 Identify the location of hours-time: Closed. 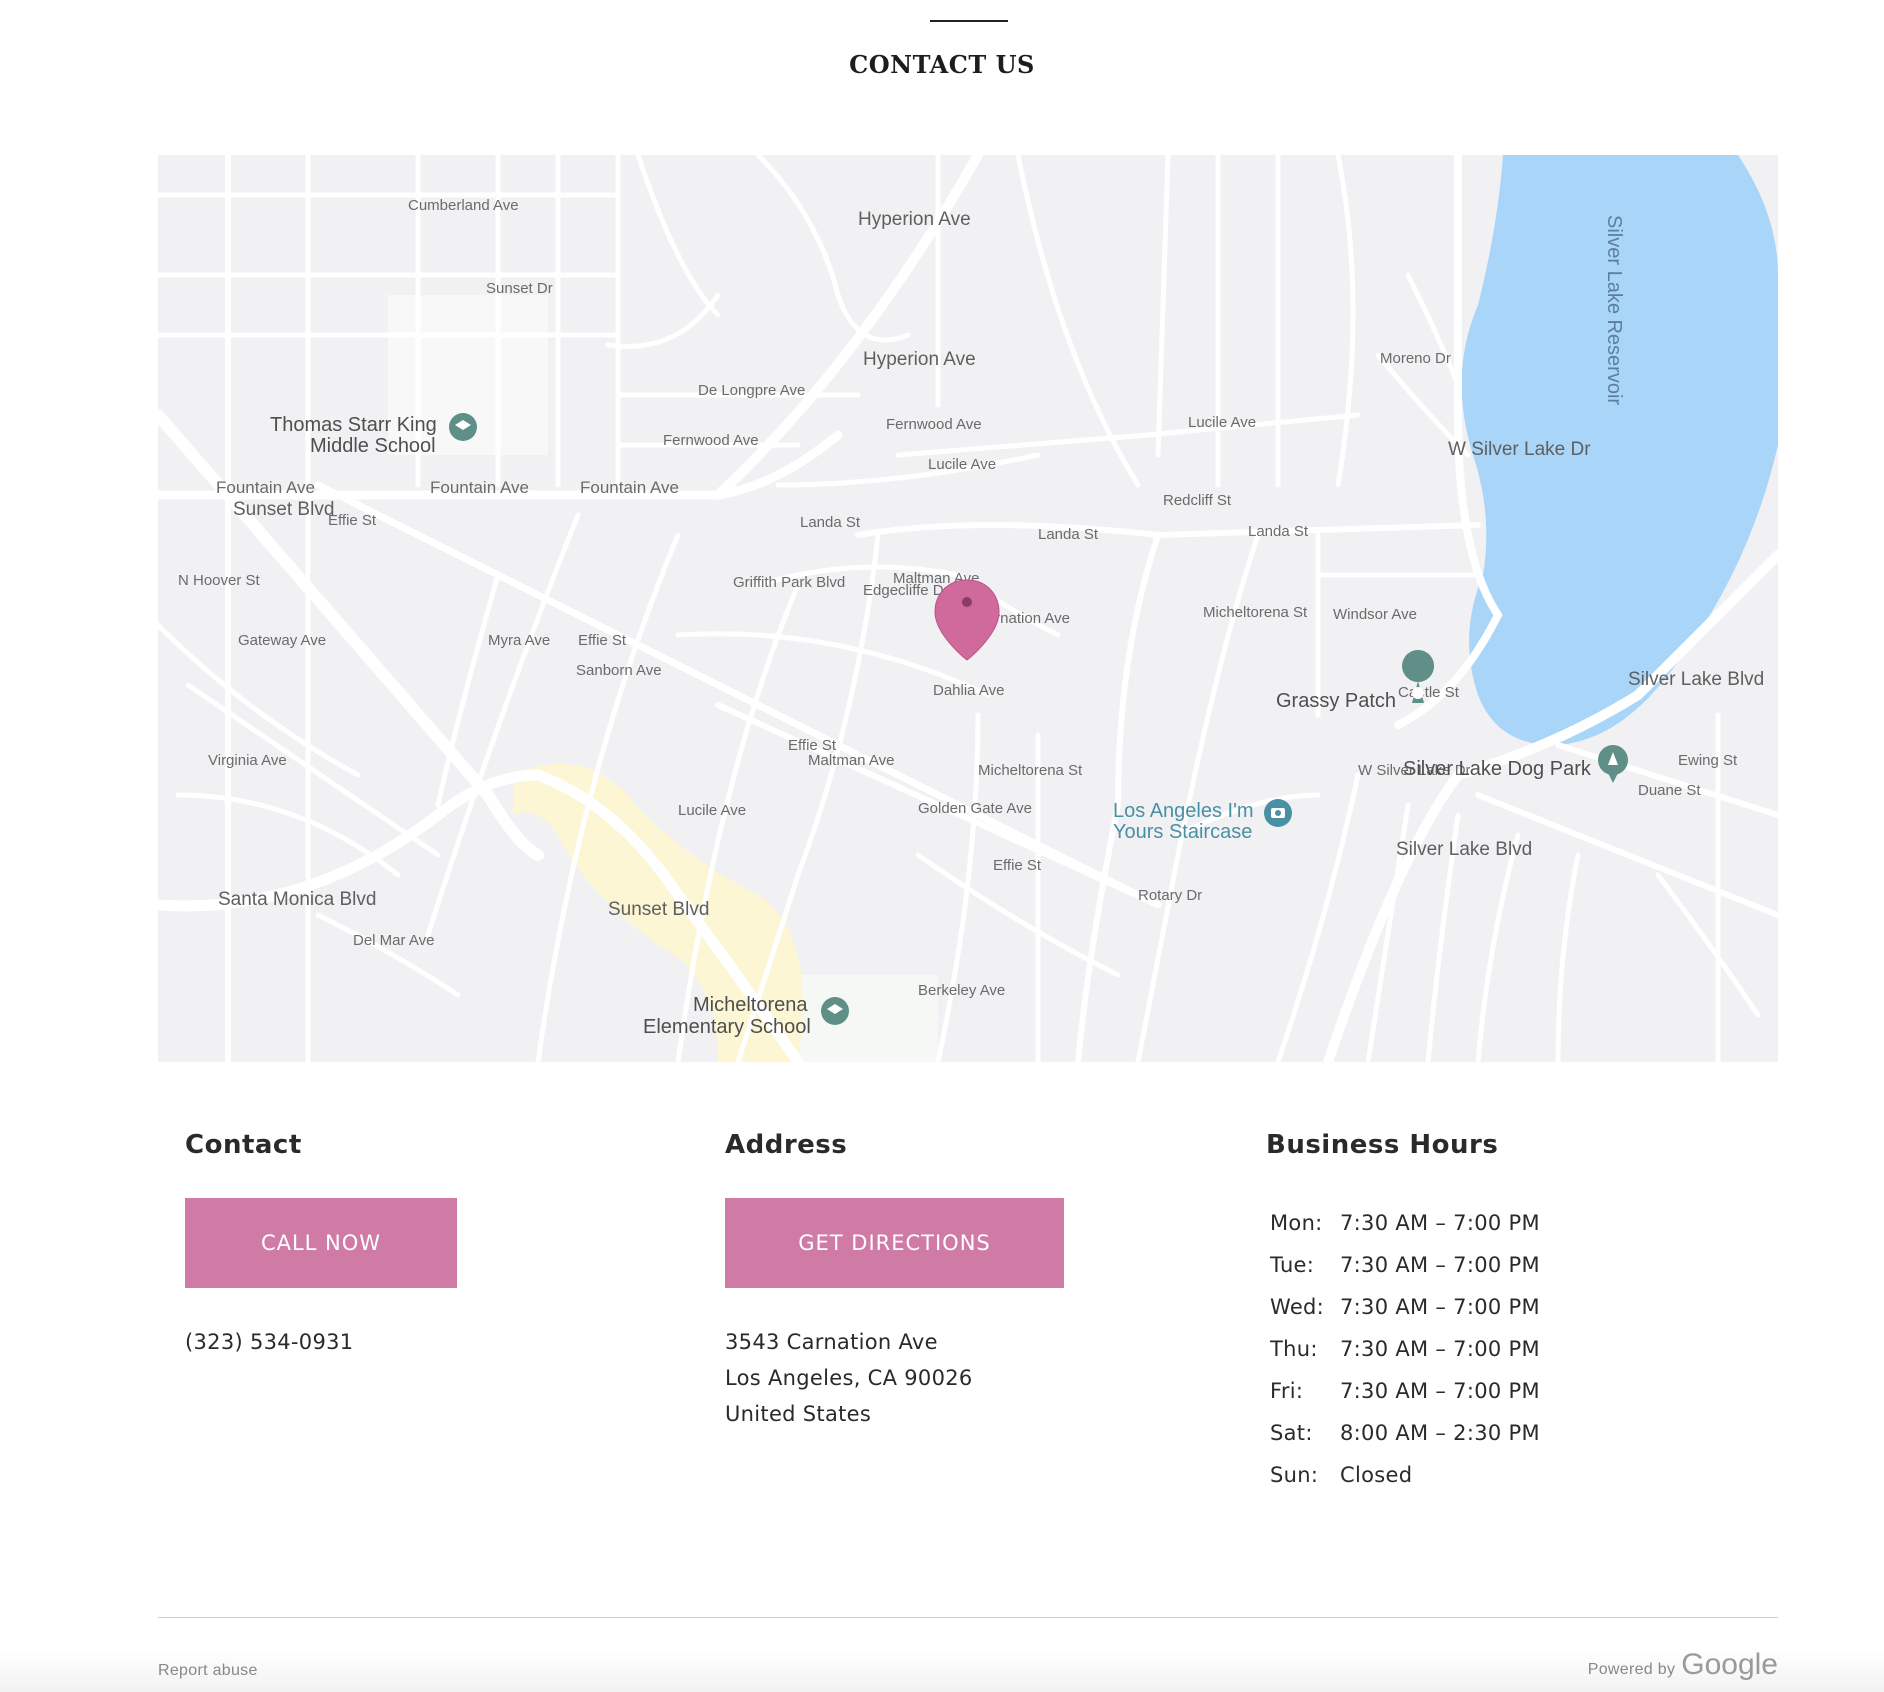
(1376, 1475).